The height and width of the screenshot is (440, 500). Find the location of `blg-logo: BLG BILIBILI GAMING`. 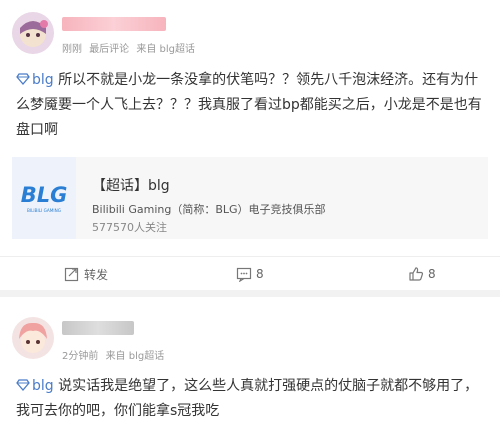

blg-logo: BLG BILIBILI GAMING is located at coordinates (44, 198).